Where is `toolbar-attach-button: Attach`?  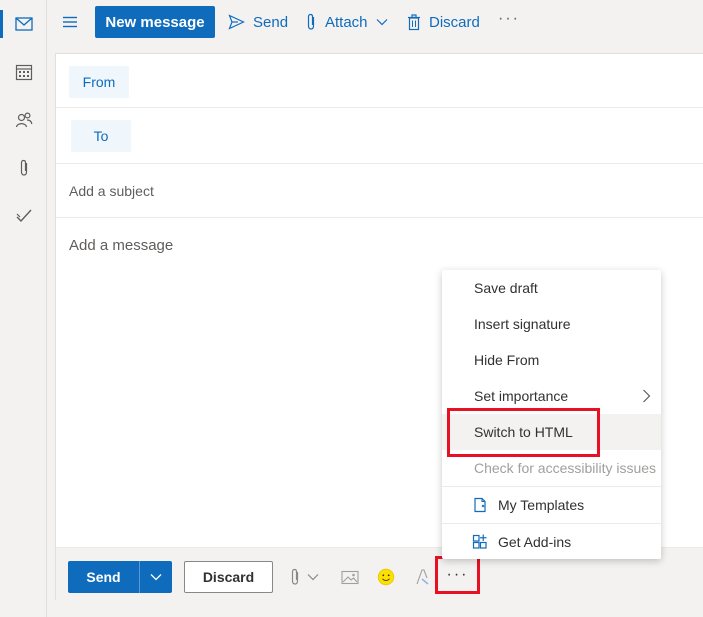
toolbar-attach-button: Attach is located at coordinates (346, 22).